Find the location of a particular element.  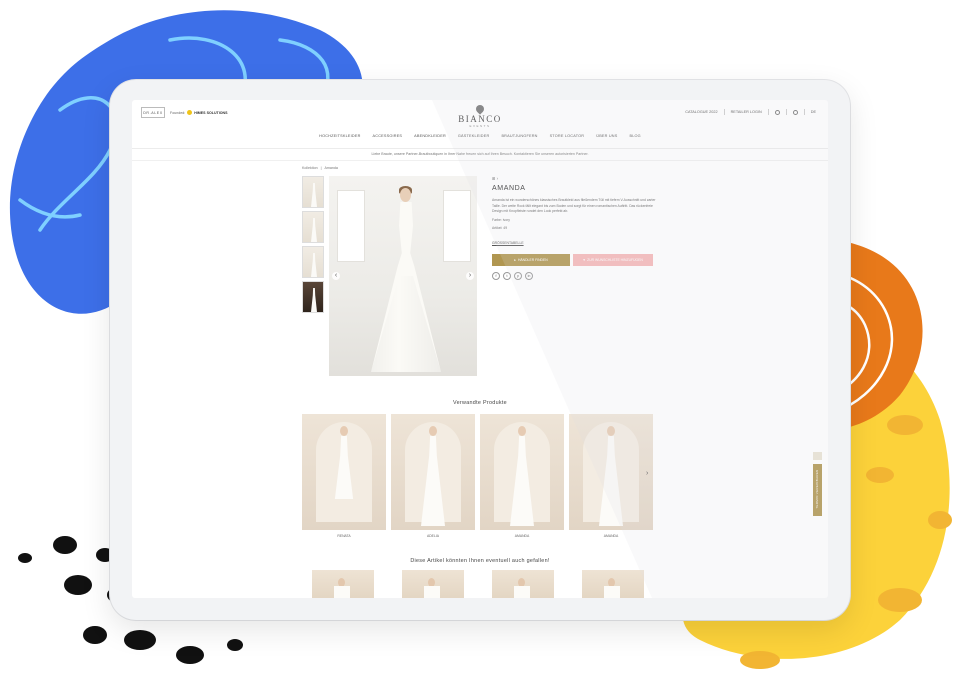

top-right-links: CATALOGUE 2022 RETAILER LOGIN DE is located at coordinates (750, 112).